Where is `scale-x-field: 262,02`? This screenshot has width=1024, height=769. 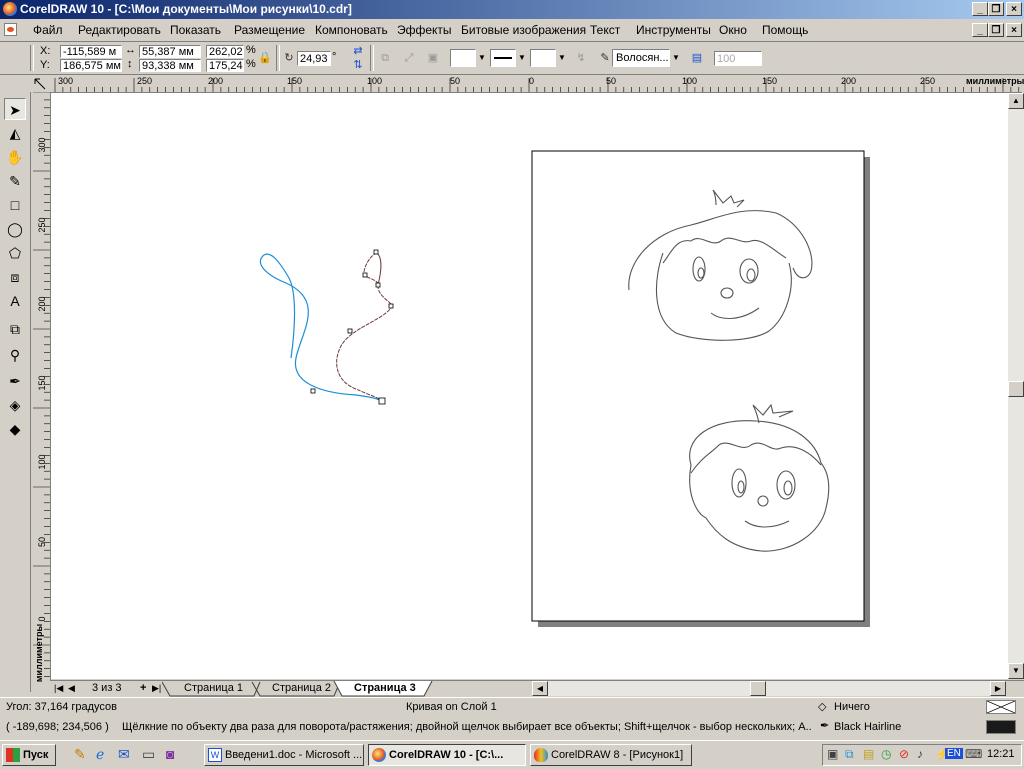
scale-x-field: 262,02 is located at coordinates (225, 51).